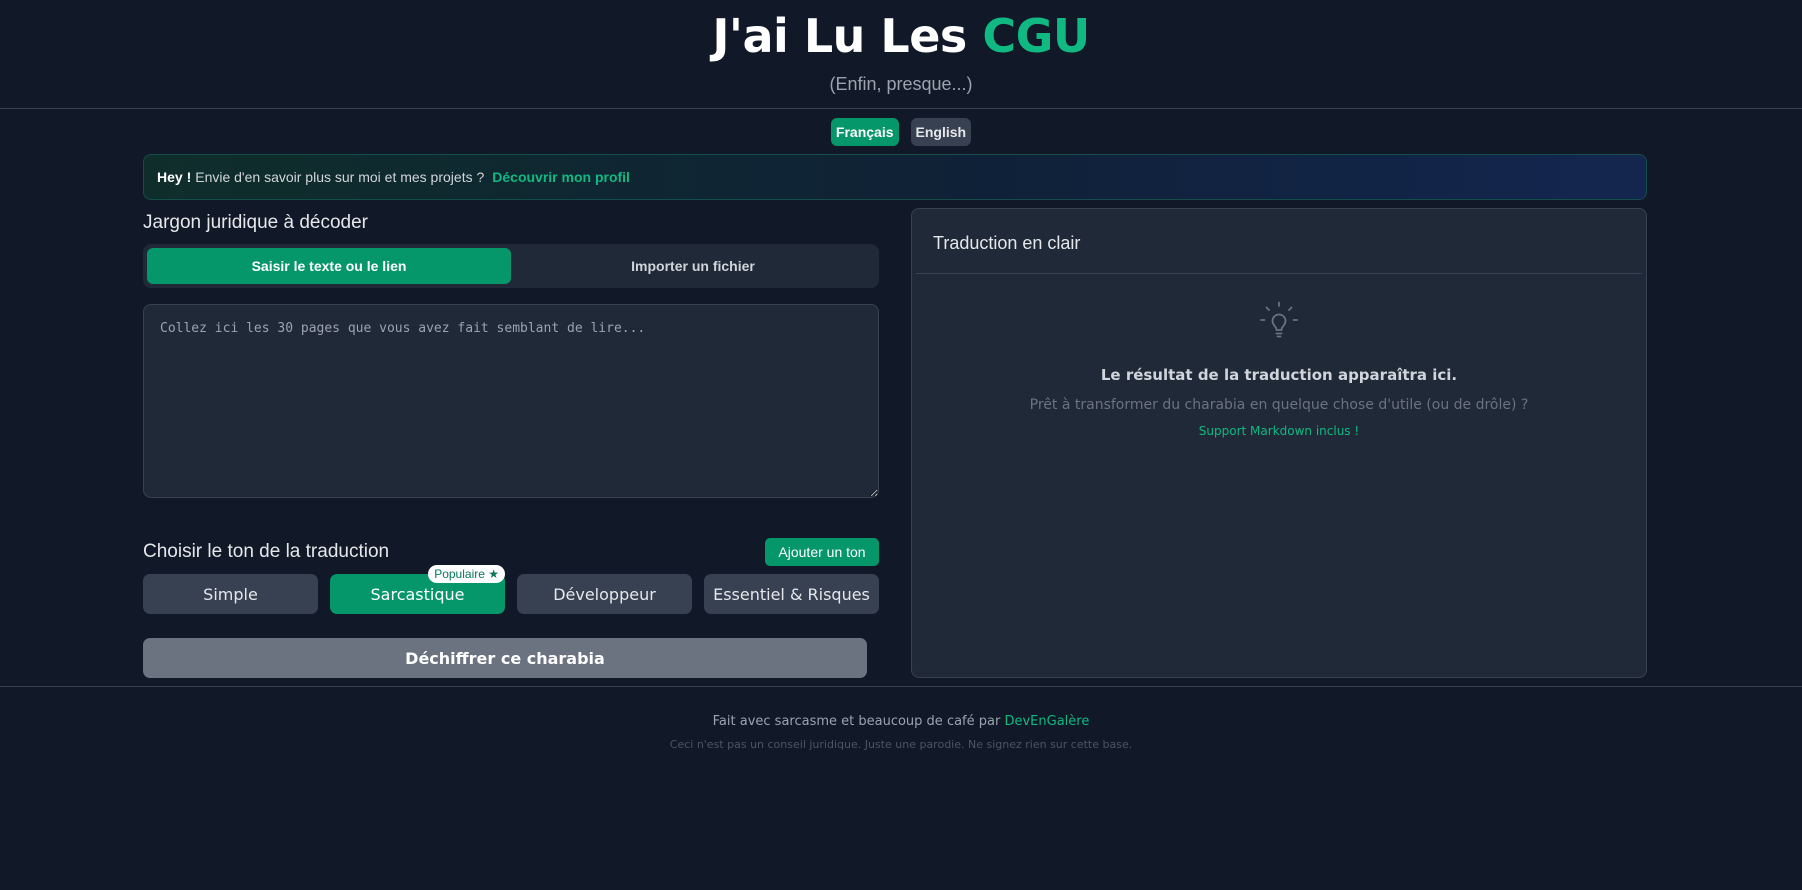  I want to click on tone-label: Développeur, so click(604, 594).